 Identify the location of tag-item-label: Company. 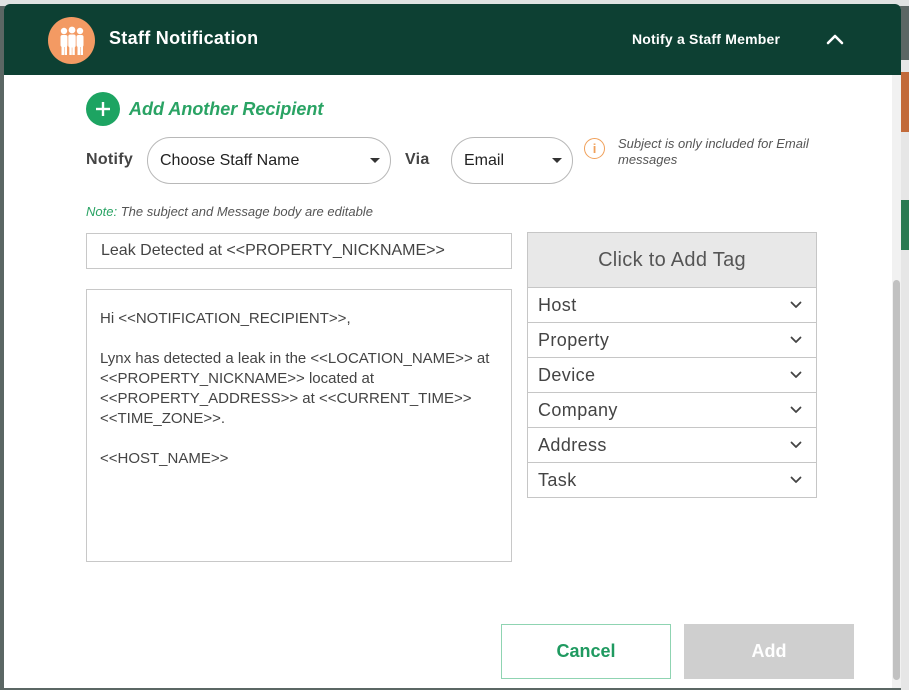
(578, 409).